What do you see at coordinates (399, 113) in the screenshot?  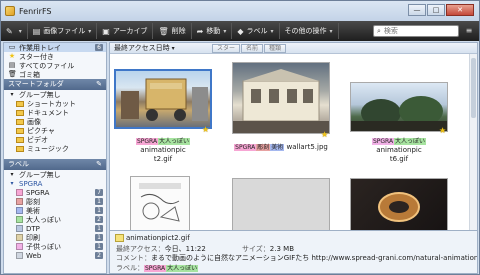 I see `landscape-image` at bounding box center [399, 113].